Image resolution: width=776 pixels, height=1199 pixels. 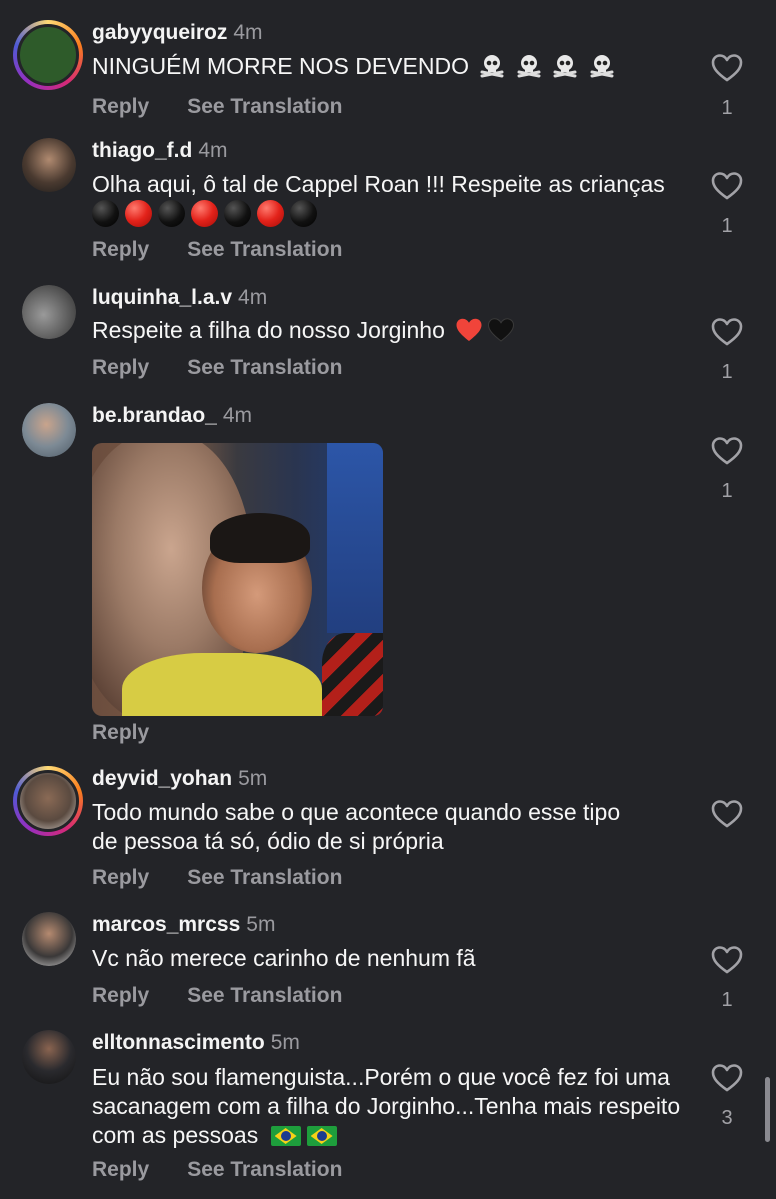 What do you see at coordinates (268, 330) in the screenshot?
I see `comment-body: Respeite a filha do nosso Jorginho` at bounding box center [268, 330].